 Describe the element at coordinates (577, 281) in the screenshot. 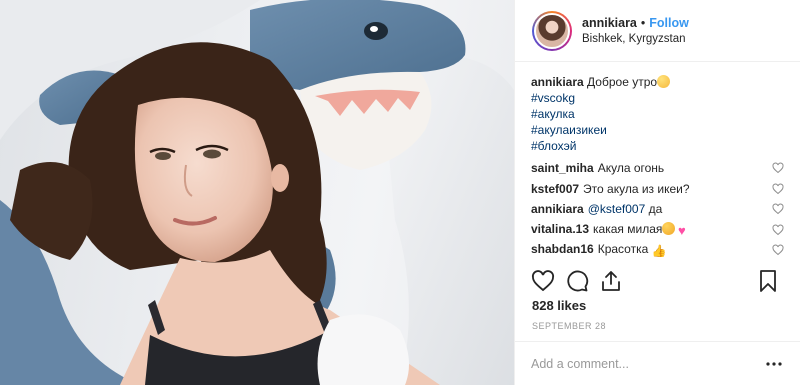

I see `comment-icon` at that location.